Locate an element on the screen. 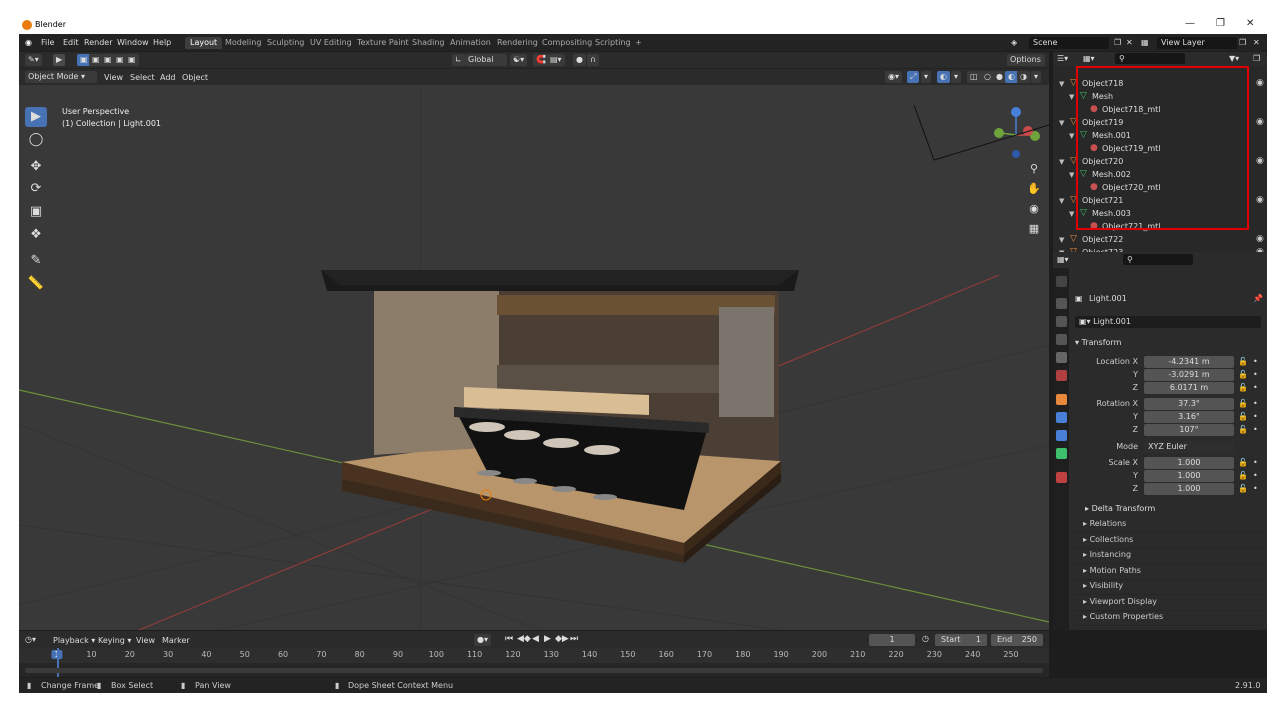 This screenshot has height=712, width=1286. outliner-editor-type-icon: ☰▾ is located at coordinates (1062, 58).